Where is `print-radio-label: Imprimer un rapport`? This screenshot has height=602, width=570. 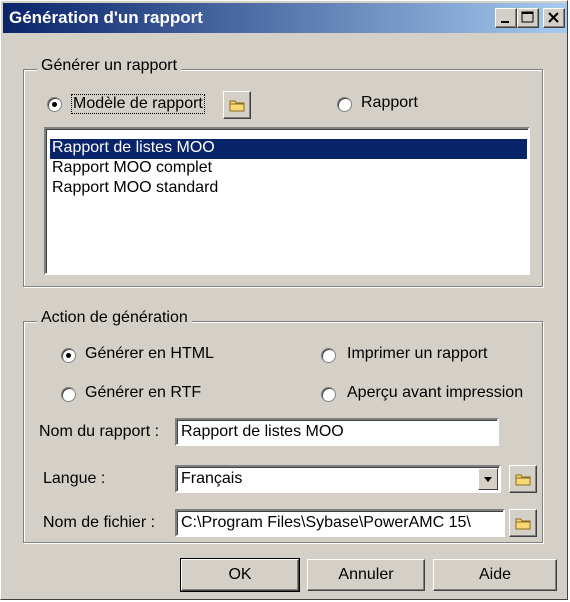 print-radio-label: Imprimer un rapport is located at coordinates (417, 354).